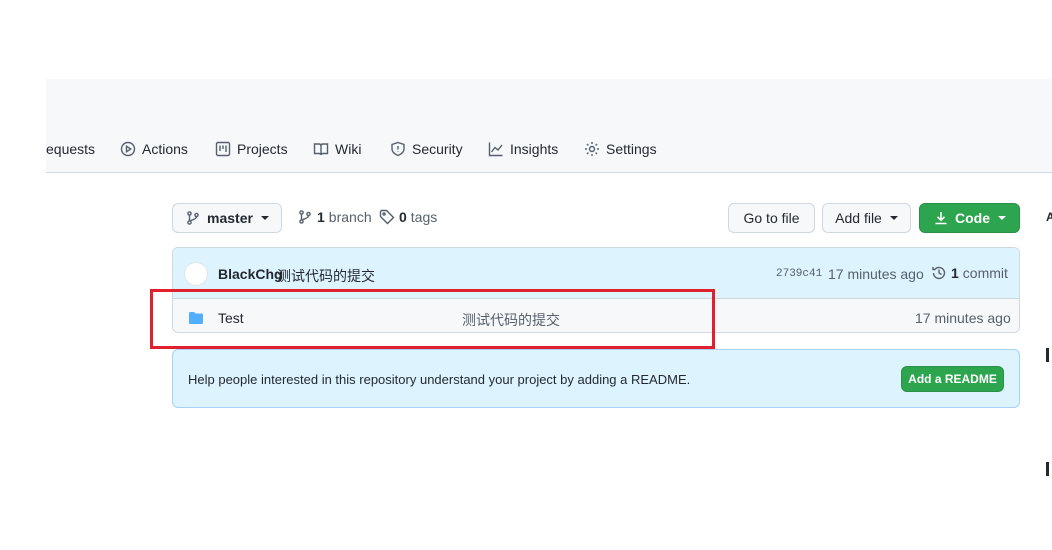  Describe the element at coordinates (963, 318) in the screenshot. I see `file-time: 17 minutes ago` at that location.